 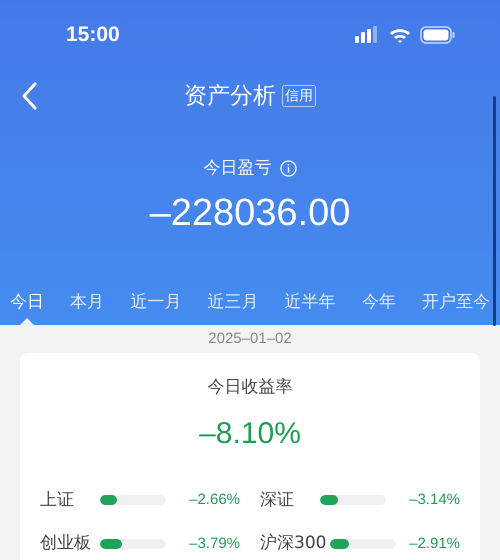 What do you see at coordinates (93, 35) in the screenshot?
I see `status-time: 15:00` at bounding box center [93, 35].